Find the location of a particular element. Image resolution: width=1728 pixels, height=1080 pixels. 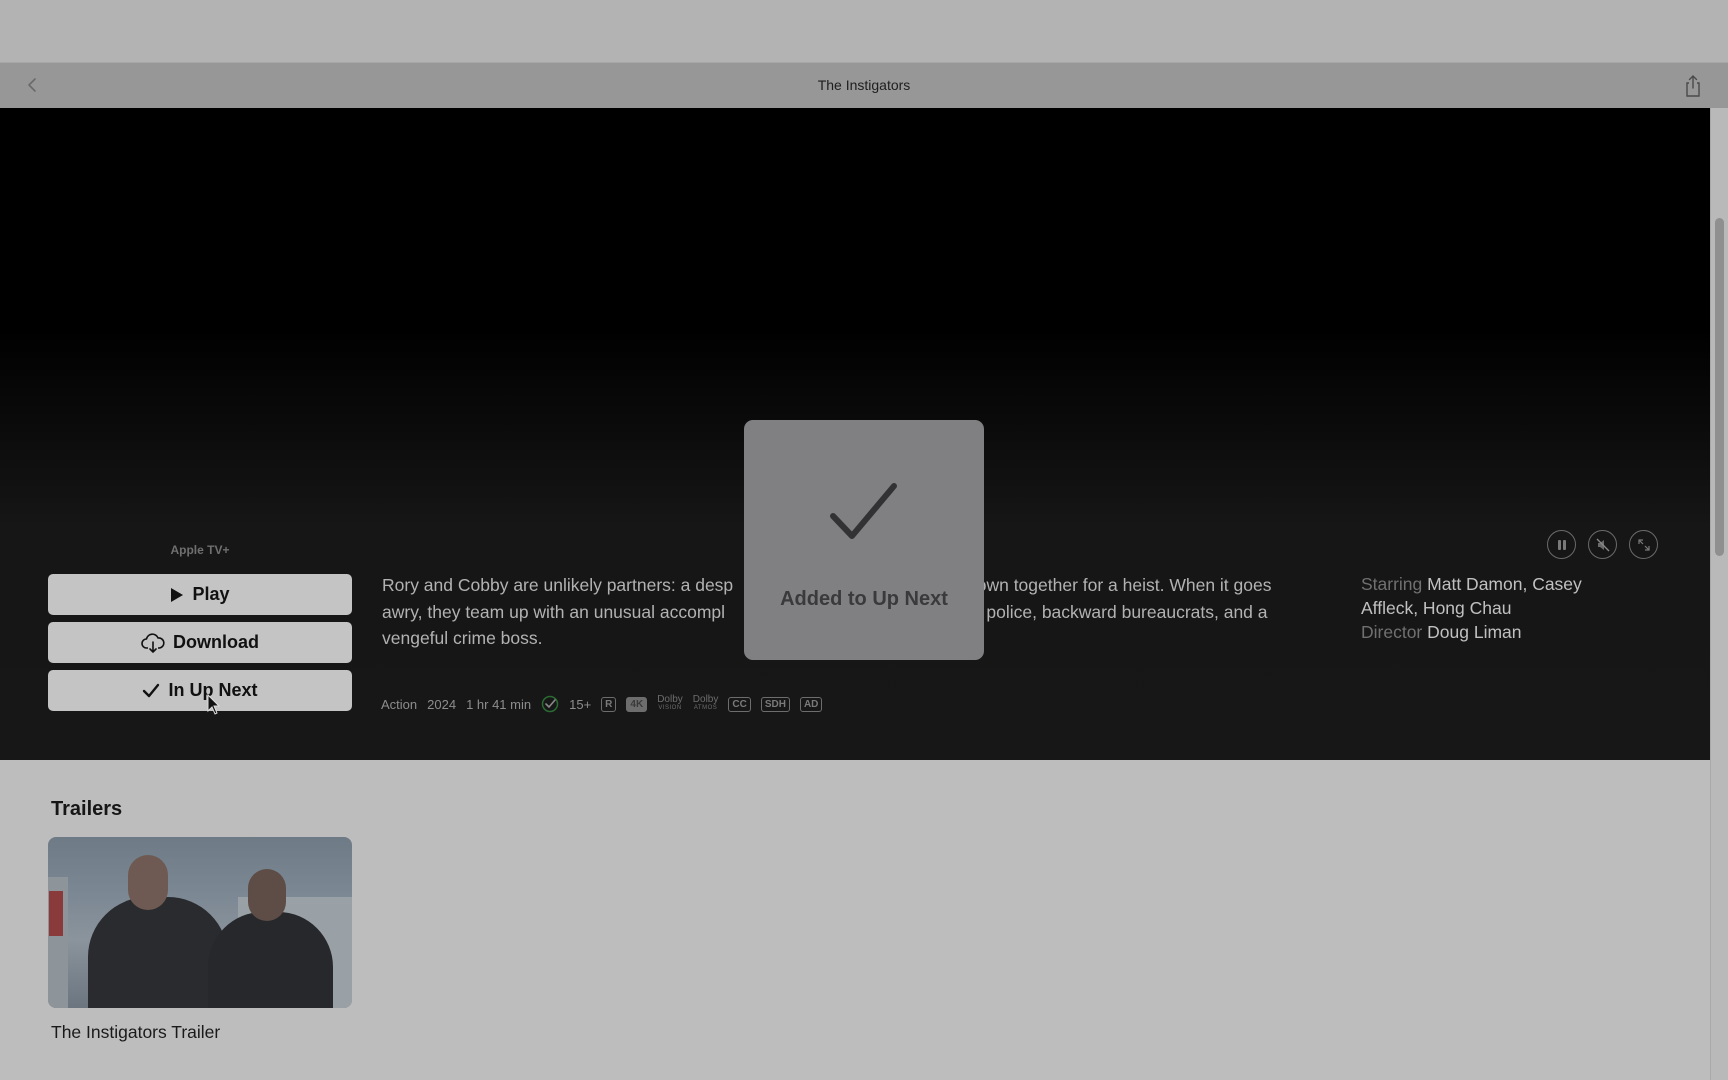

window-top-strip is located at coordinates (864, 31).